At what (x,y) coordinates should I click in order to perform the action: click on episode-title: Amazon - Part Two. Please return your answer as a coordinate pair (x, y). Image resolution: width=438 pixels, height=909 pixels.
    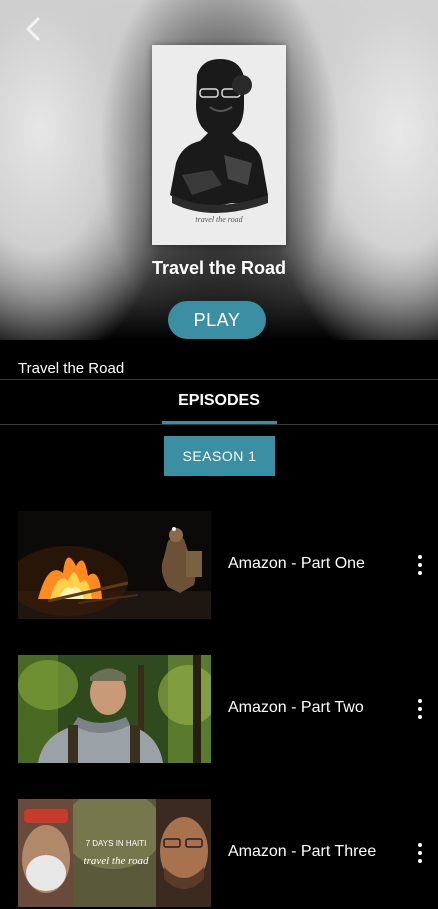
    Looking at the image, I should click on (296, 707).